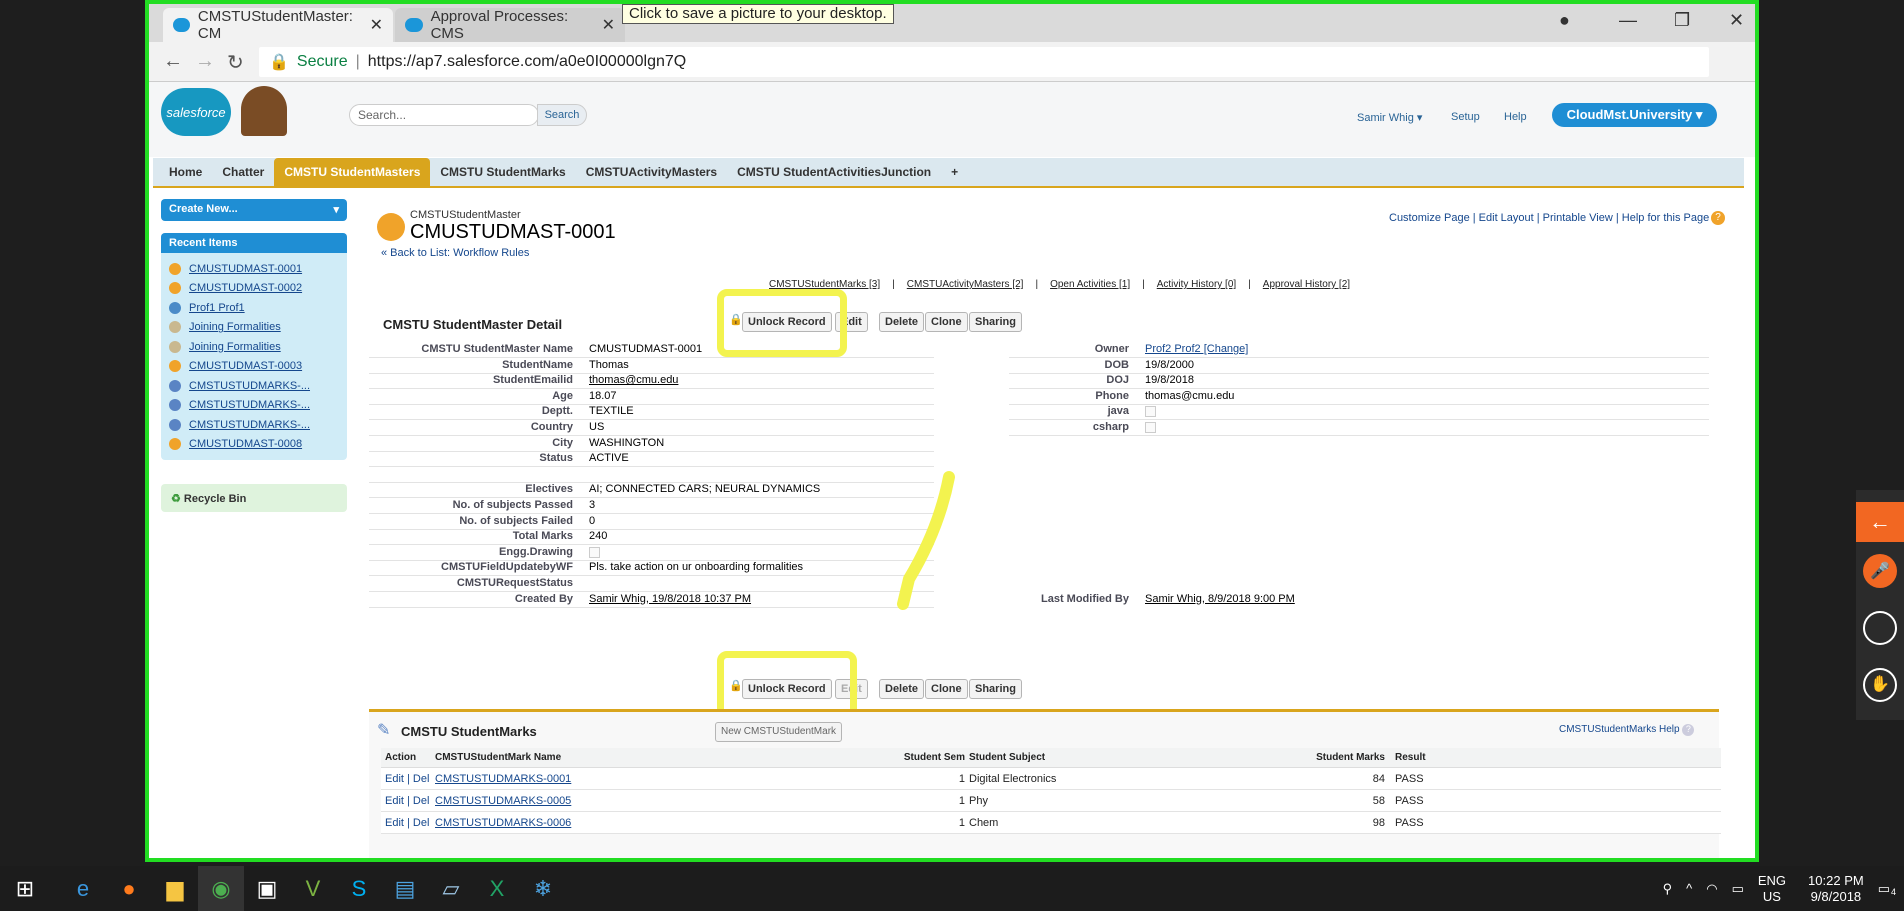 Image resolution: width=1904 pixels, height=911 pixels. What do you see at coordinates (1627, 730) in the screenshot?
I see `marks-help-link: CMSTUStudentMarks Help ?` at bounding box center [1627, 730].